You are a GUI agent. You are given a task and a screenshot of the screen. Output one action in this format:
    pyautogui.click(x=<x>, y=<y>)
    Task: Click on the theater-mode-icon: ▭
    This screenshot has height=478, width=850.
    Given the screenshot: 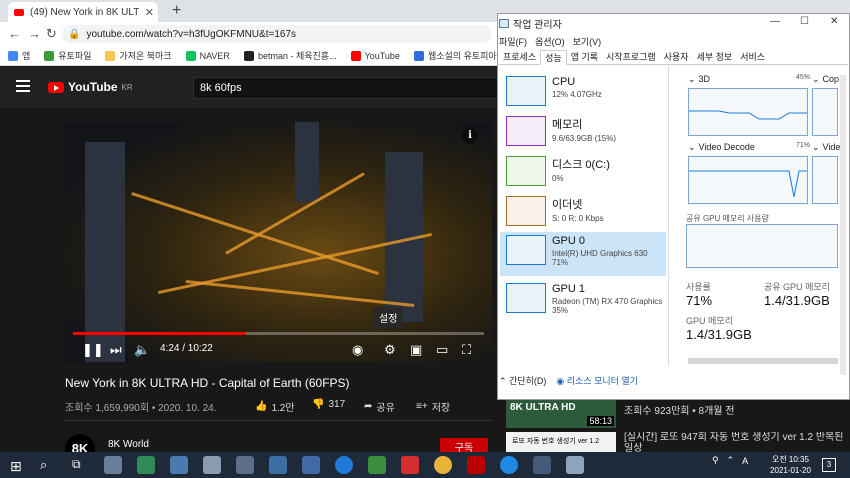 What is the action you would take?
    pyautogui.click(x=442, y=350)
    